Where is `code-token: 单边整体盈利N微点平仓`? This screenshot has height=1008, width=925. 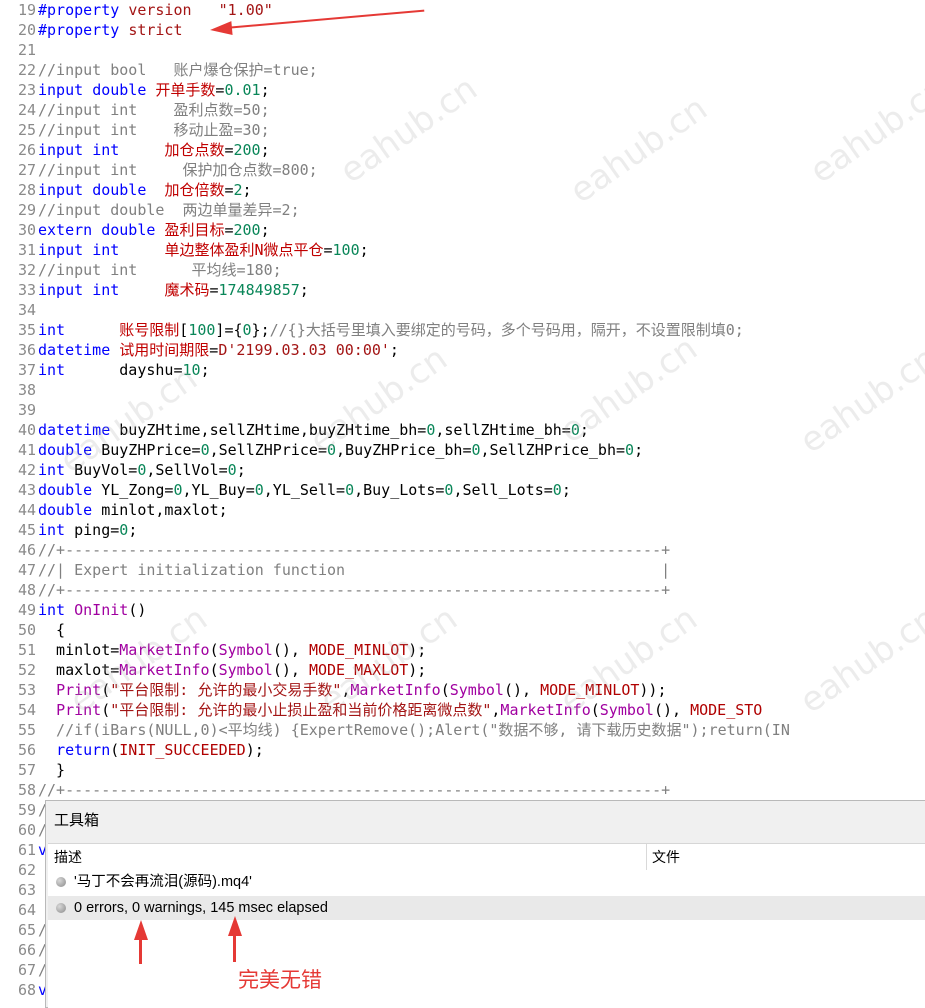 code-token: 单边整体盈利N微点平仓 is located at coordinates (244, 250).